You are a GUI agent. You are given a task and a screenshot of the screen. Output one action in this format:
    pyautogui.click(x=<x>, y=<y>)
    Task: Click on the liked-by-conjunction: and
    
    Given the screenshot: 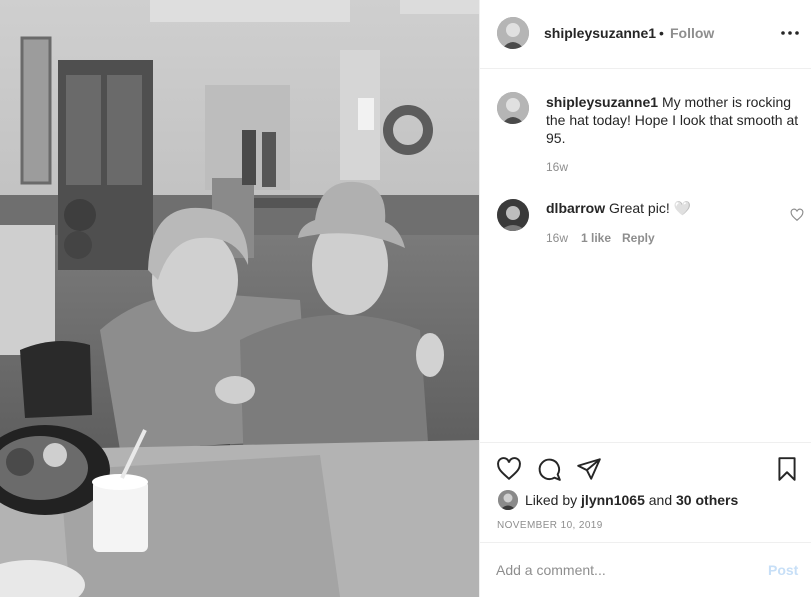 What is the action you would take?
    pyautogui.click(x=660, y=500)
    